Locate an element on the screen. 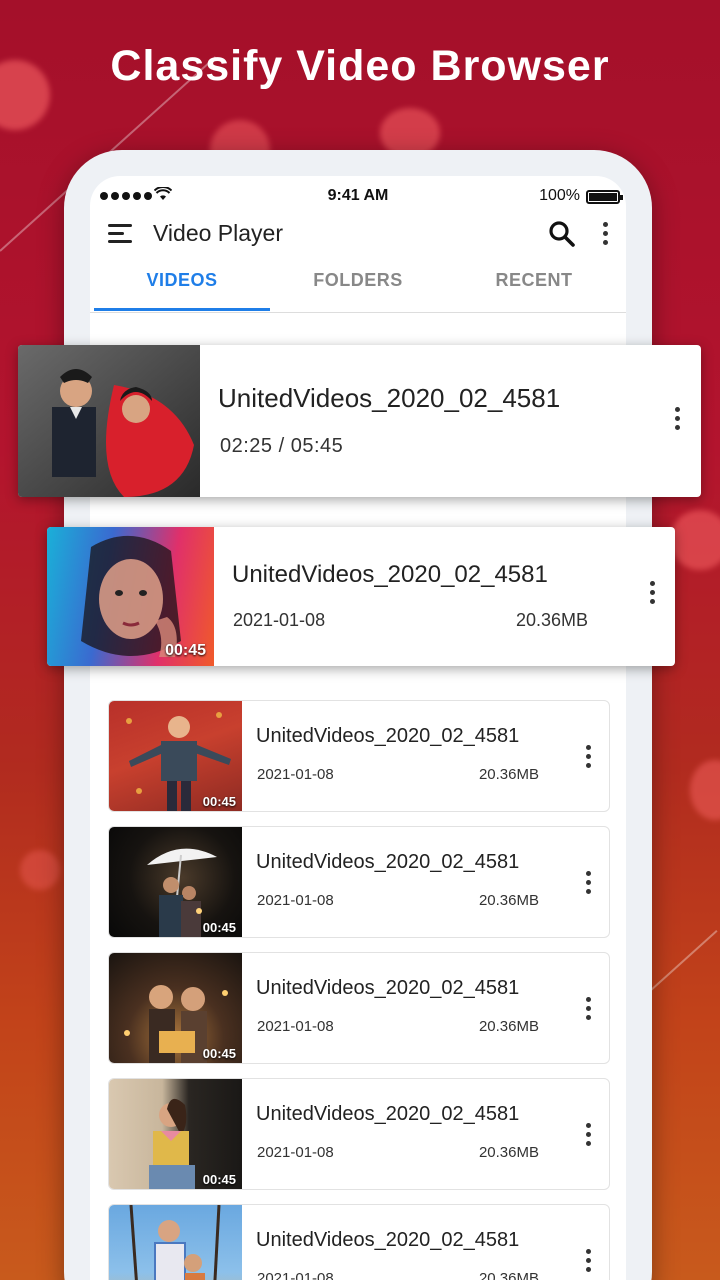 This screenshot has height=1280, width=720. now-playing-card: UnitedVideos_2020_02_4581 02:25 / 05:45 is located at coordinates (359, 421).